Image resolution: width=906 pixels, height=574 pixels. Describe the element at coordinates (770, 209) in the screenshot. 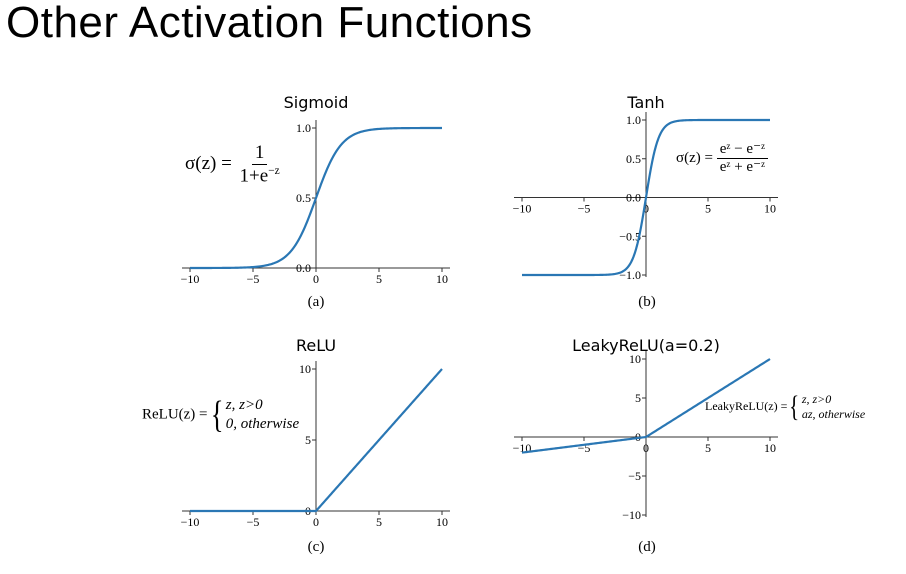

I see `tanh-x-tick-label: 10` at that location.